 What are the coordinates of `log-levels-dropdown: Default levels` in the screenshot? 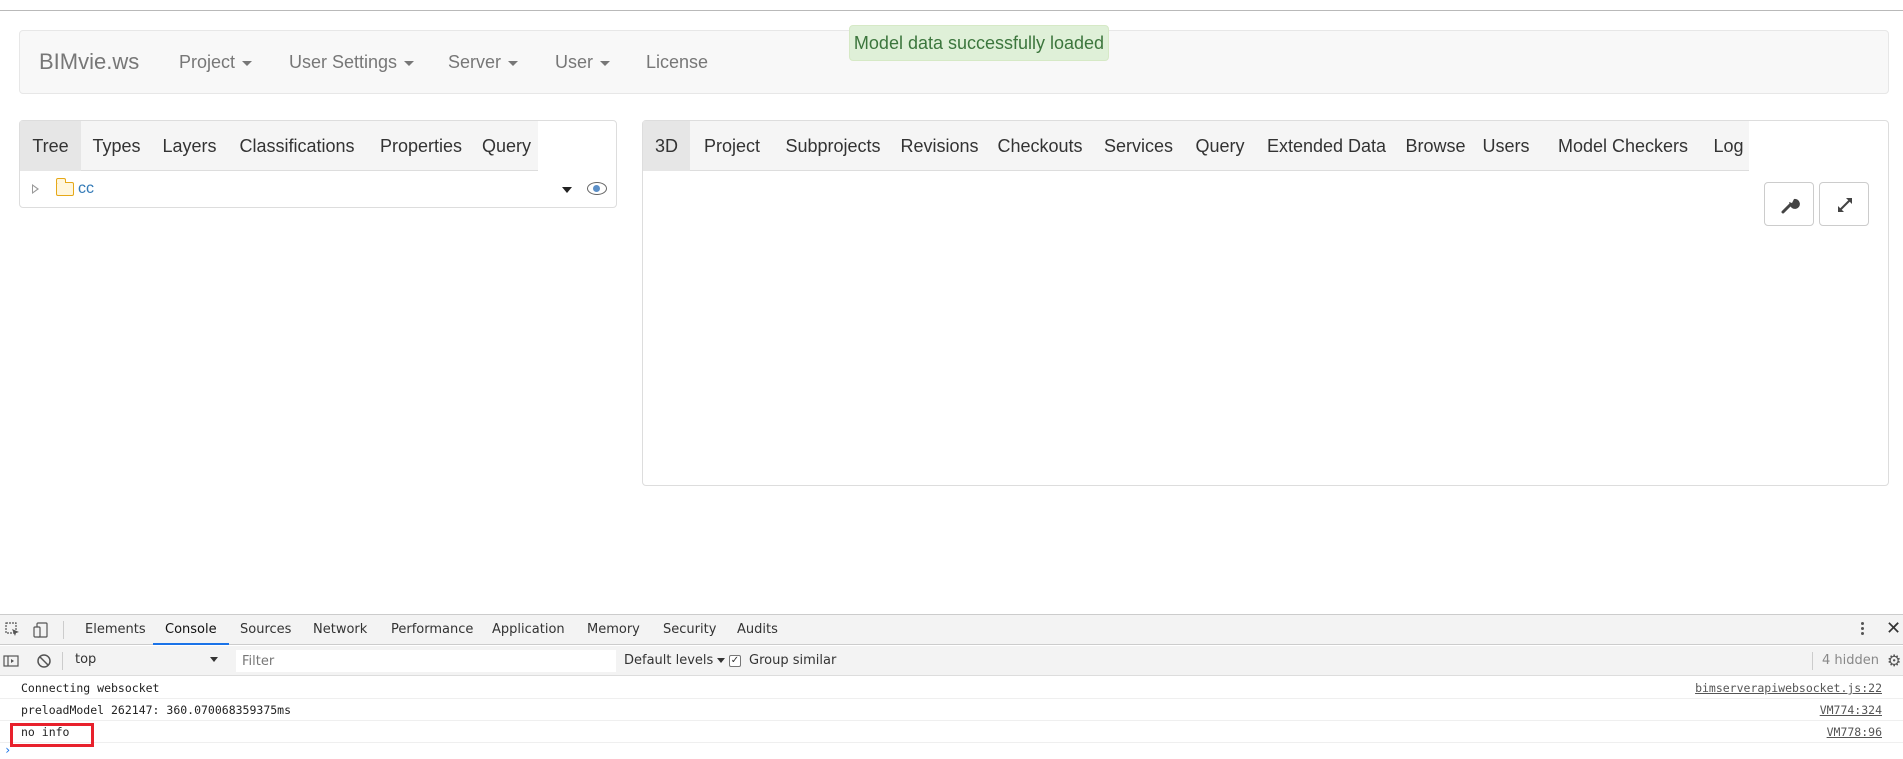 It's located at (675, 661).